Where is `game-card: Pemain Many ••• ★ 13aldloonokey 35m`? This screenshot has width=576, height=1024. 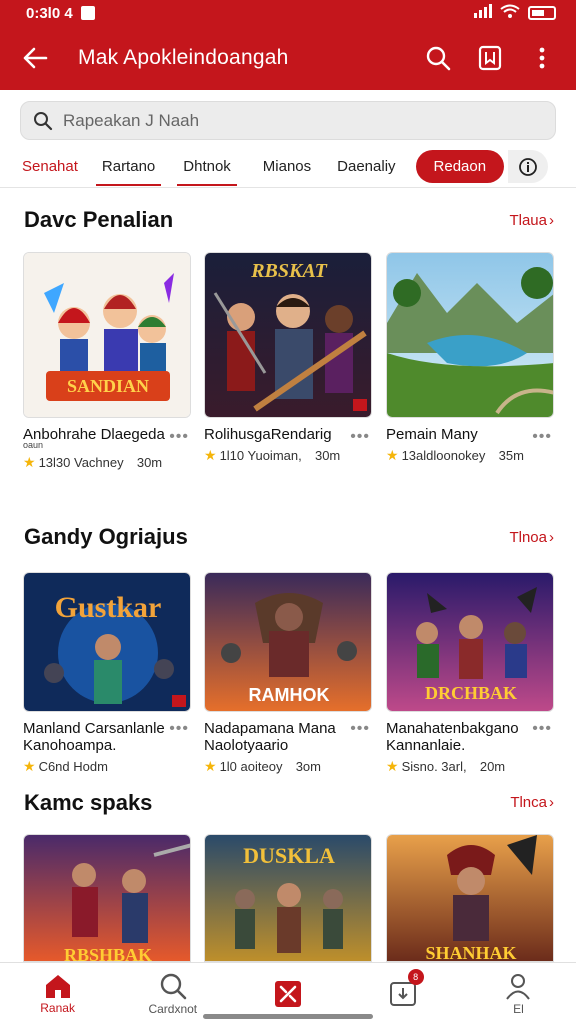 game-card: Pemain Many ••• ★ 13aldloonokey 35m is located at coordinates (470, 358).